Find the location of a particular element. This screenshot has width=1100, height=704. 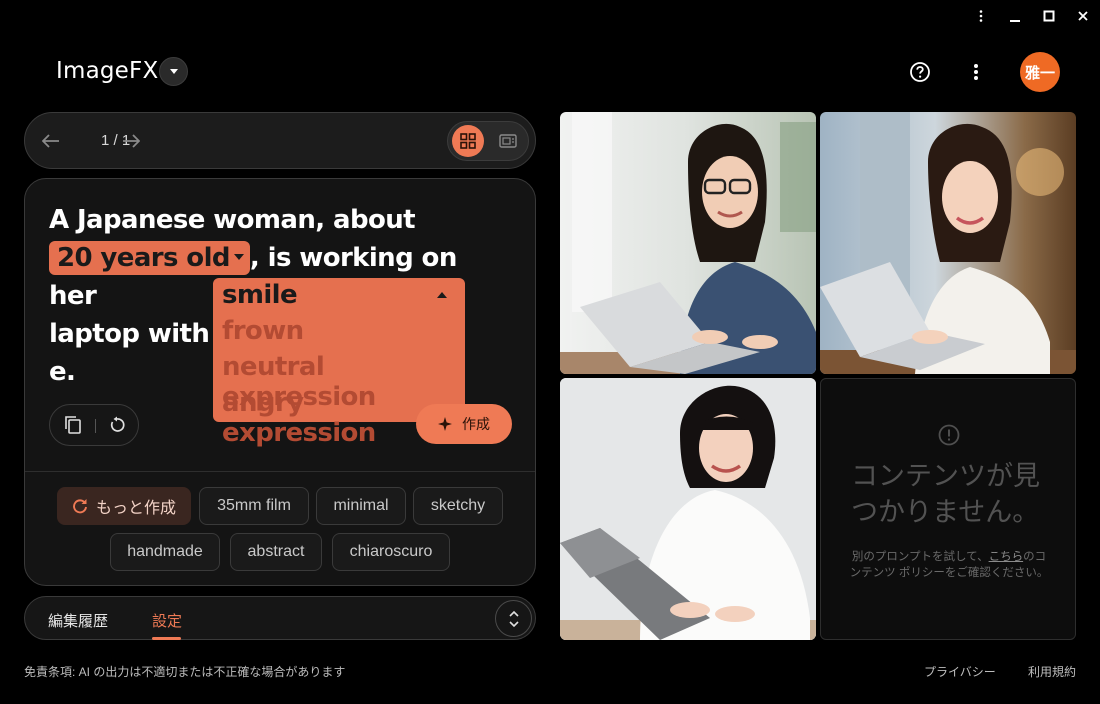

pager-bar: 1 / 1 is located at coordinates (280, 140).